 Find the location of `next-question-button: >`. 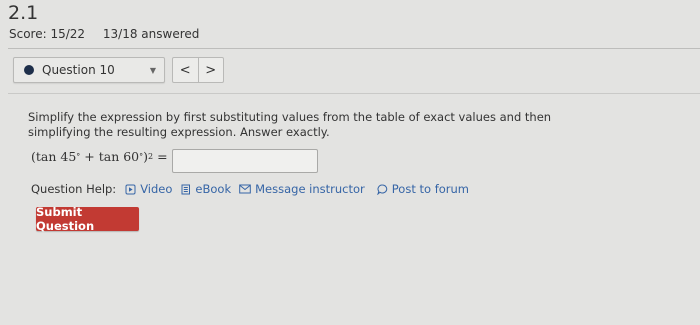

next-question-button: > is located at coordinates (210, 70).